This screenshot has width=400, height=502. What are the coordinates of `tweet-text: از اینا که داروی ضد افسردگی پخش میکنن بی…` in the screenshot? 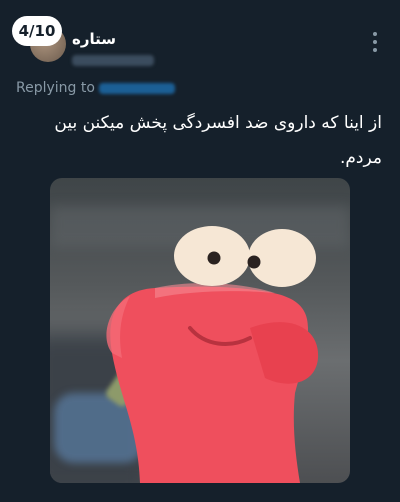 It's located at (218, 140).